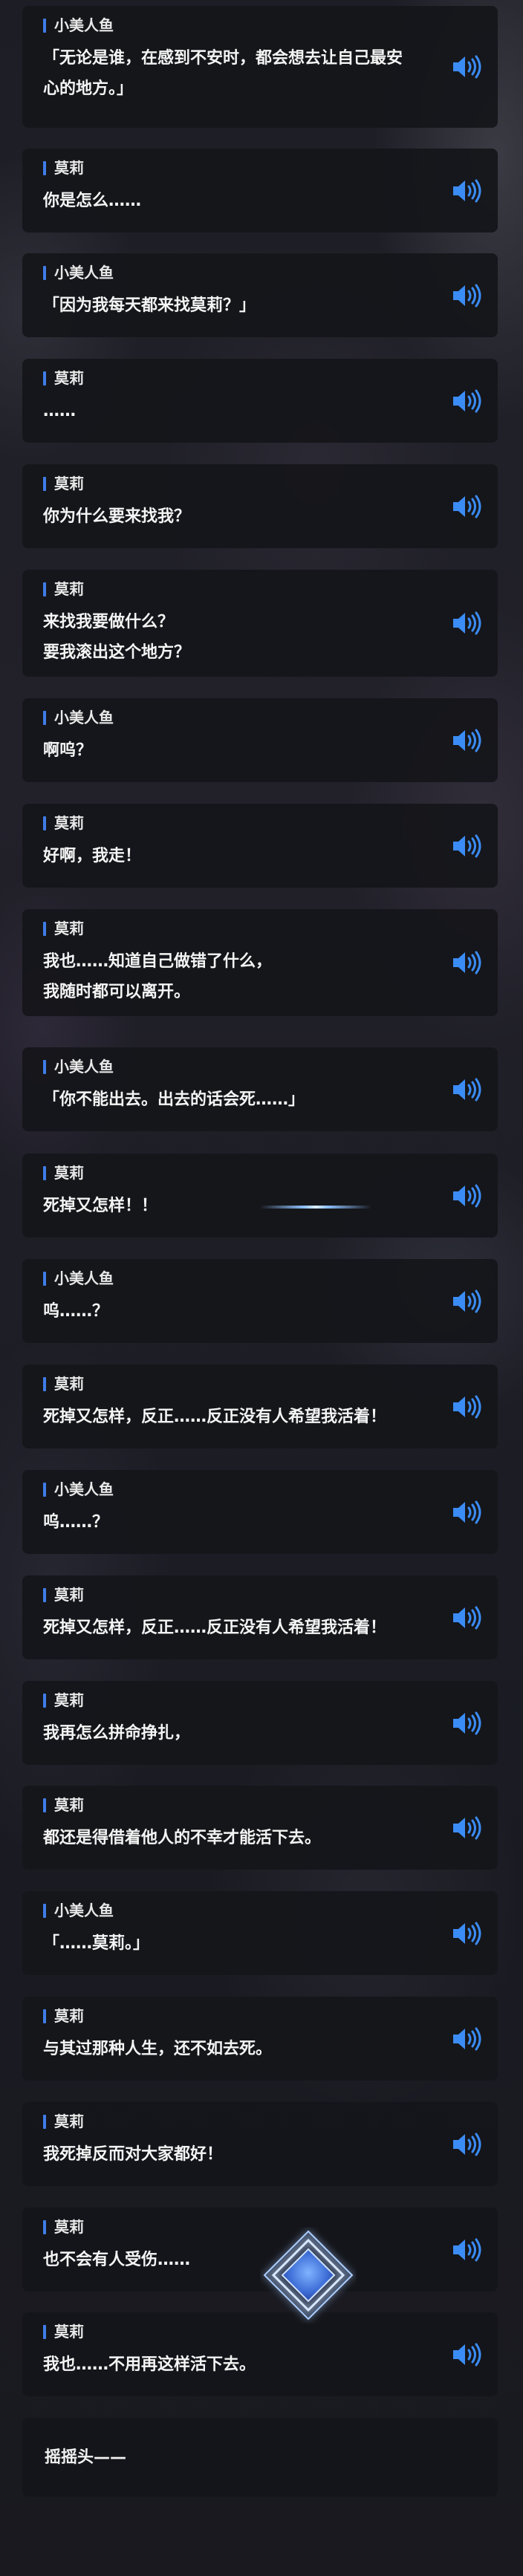  Describe the element at coordinates (316, 1207) in the screenshot. I see `glow-divider` at that location.